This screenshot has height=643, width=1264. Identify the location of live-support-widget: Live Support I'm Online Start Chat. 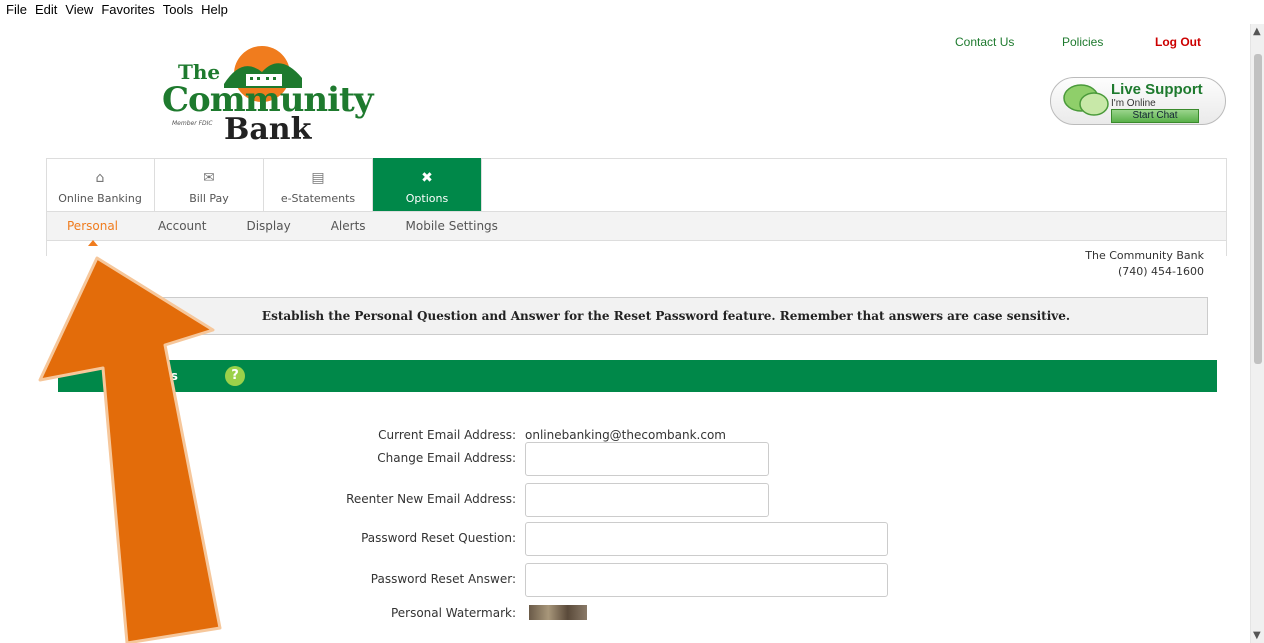
(1138, 101).